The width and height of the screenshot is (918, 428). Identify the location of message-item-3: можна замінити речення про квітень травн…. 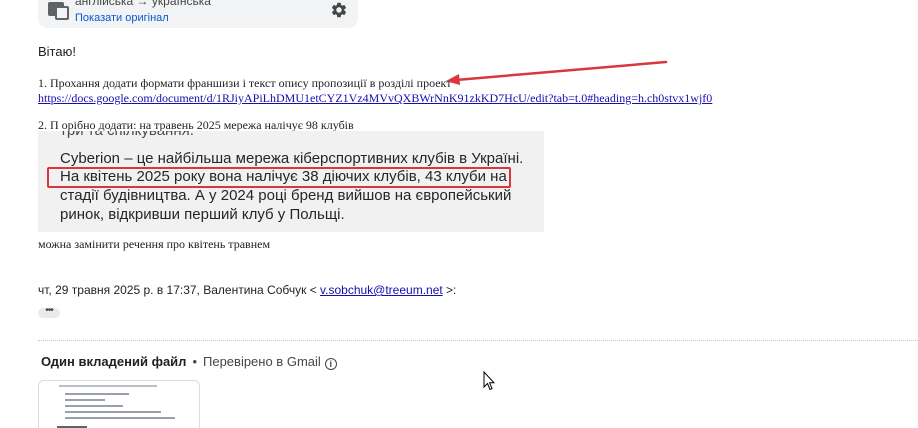
(154, 244).